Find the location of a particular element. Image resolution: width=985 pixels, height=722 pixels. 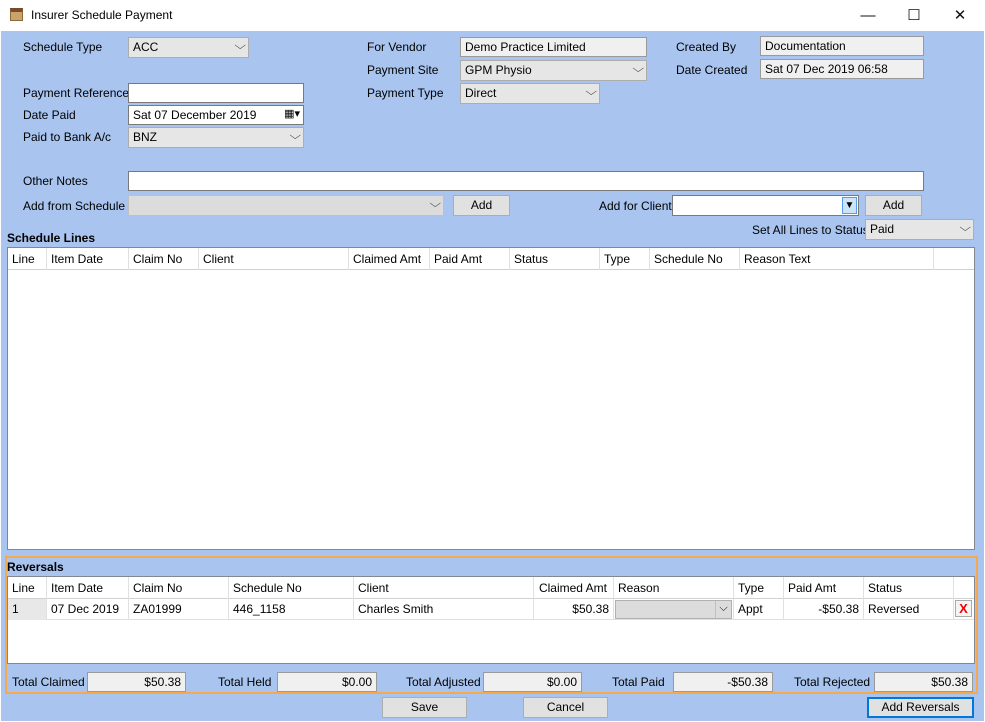

other-notes-label: Other Notes is located at coordinates (55, 181).